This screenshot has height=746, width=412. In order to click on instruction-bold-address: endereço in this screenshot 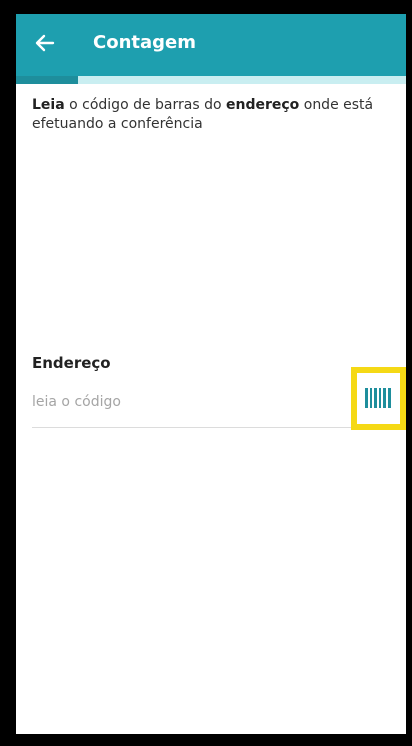, I will do `click(263, 105)`.